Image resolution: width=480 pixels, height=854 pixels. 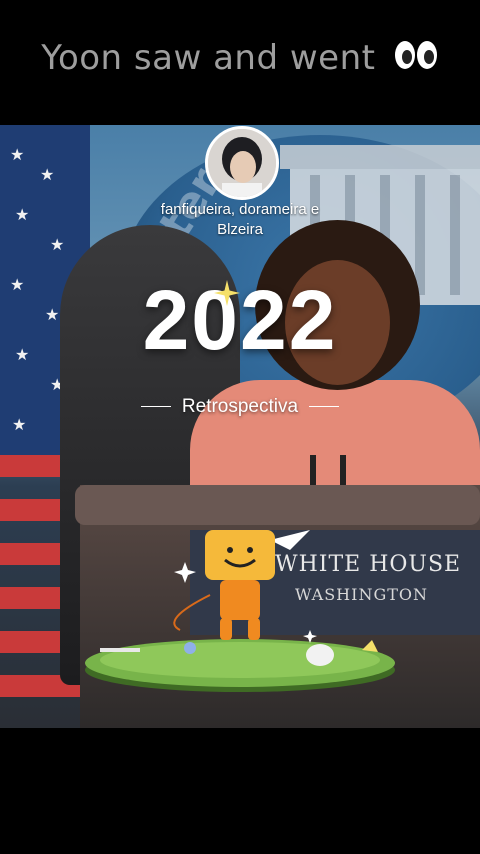 I want to click on retrospective-year: 2022, so click(x=240, y=320).